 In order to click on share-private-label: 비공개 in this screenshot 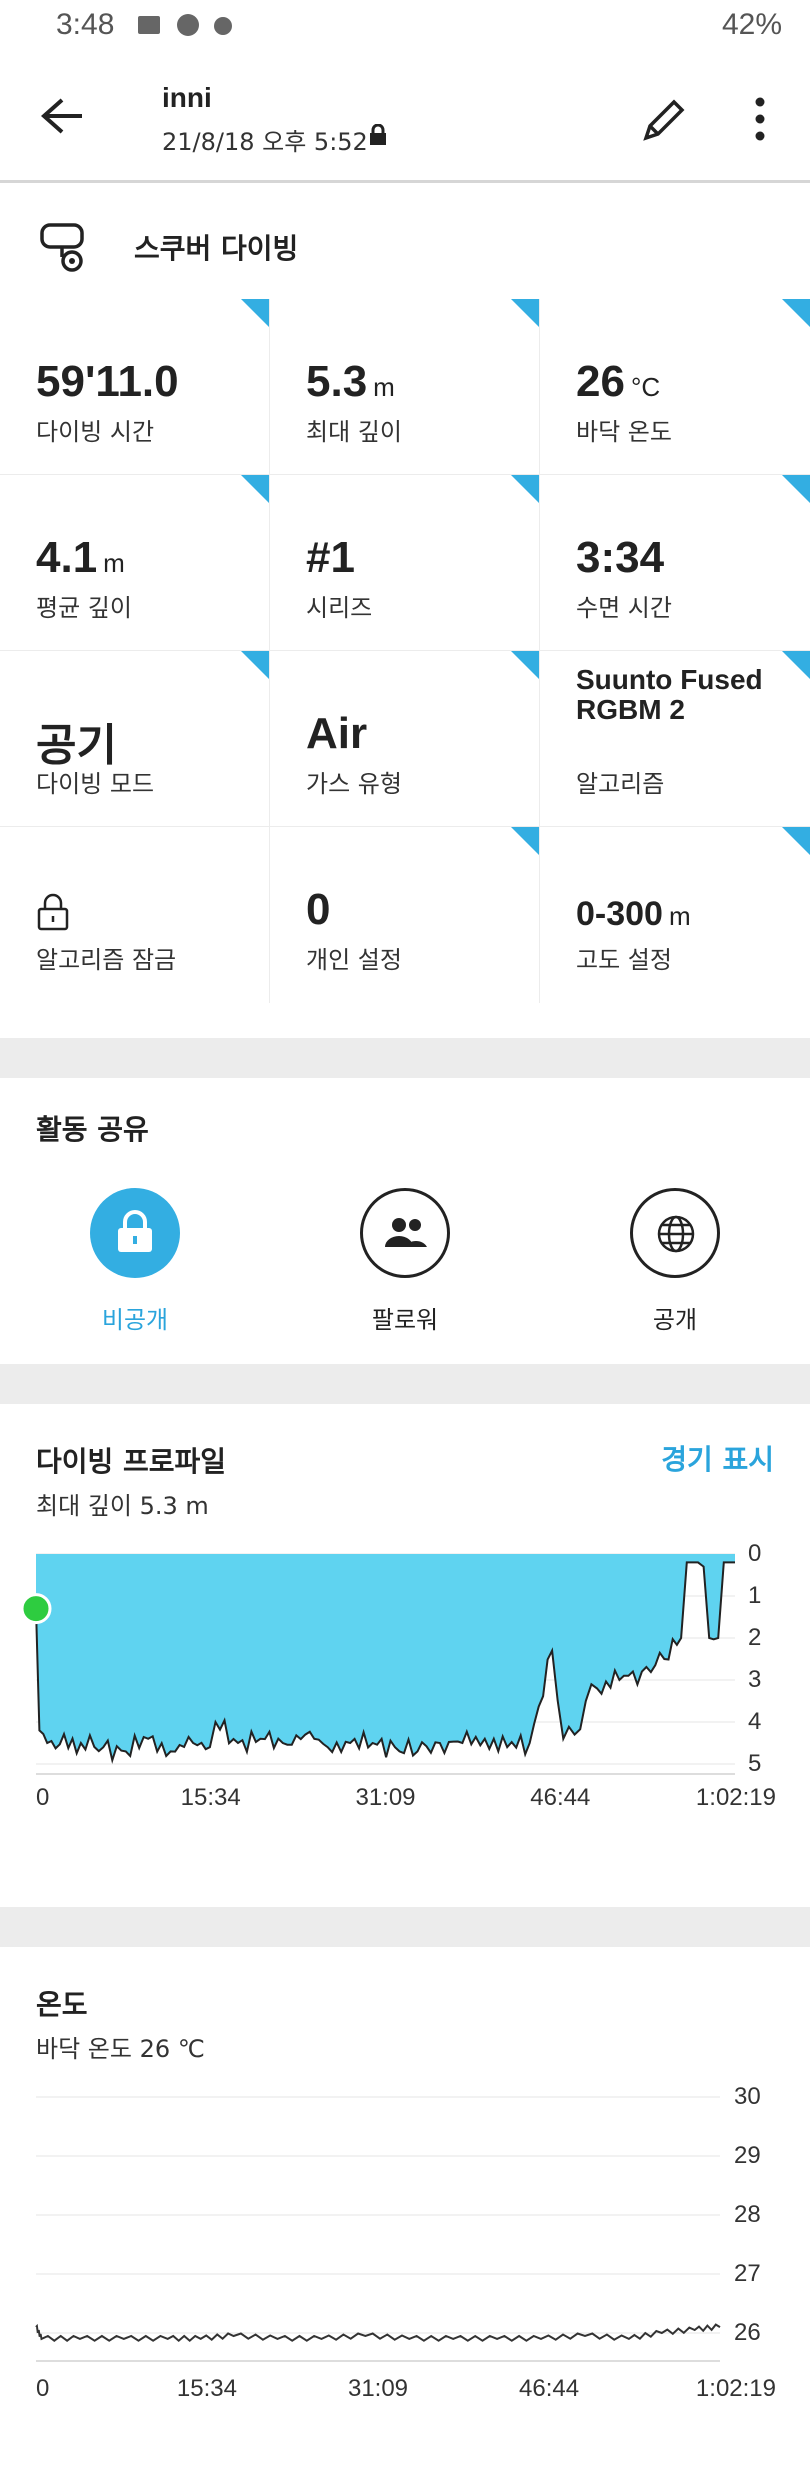, I will do `click(135, 1317)`.